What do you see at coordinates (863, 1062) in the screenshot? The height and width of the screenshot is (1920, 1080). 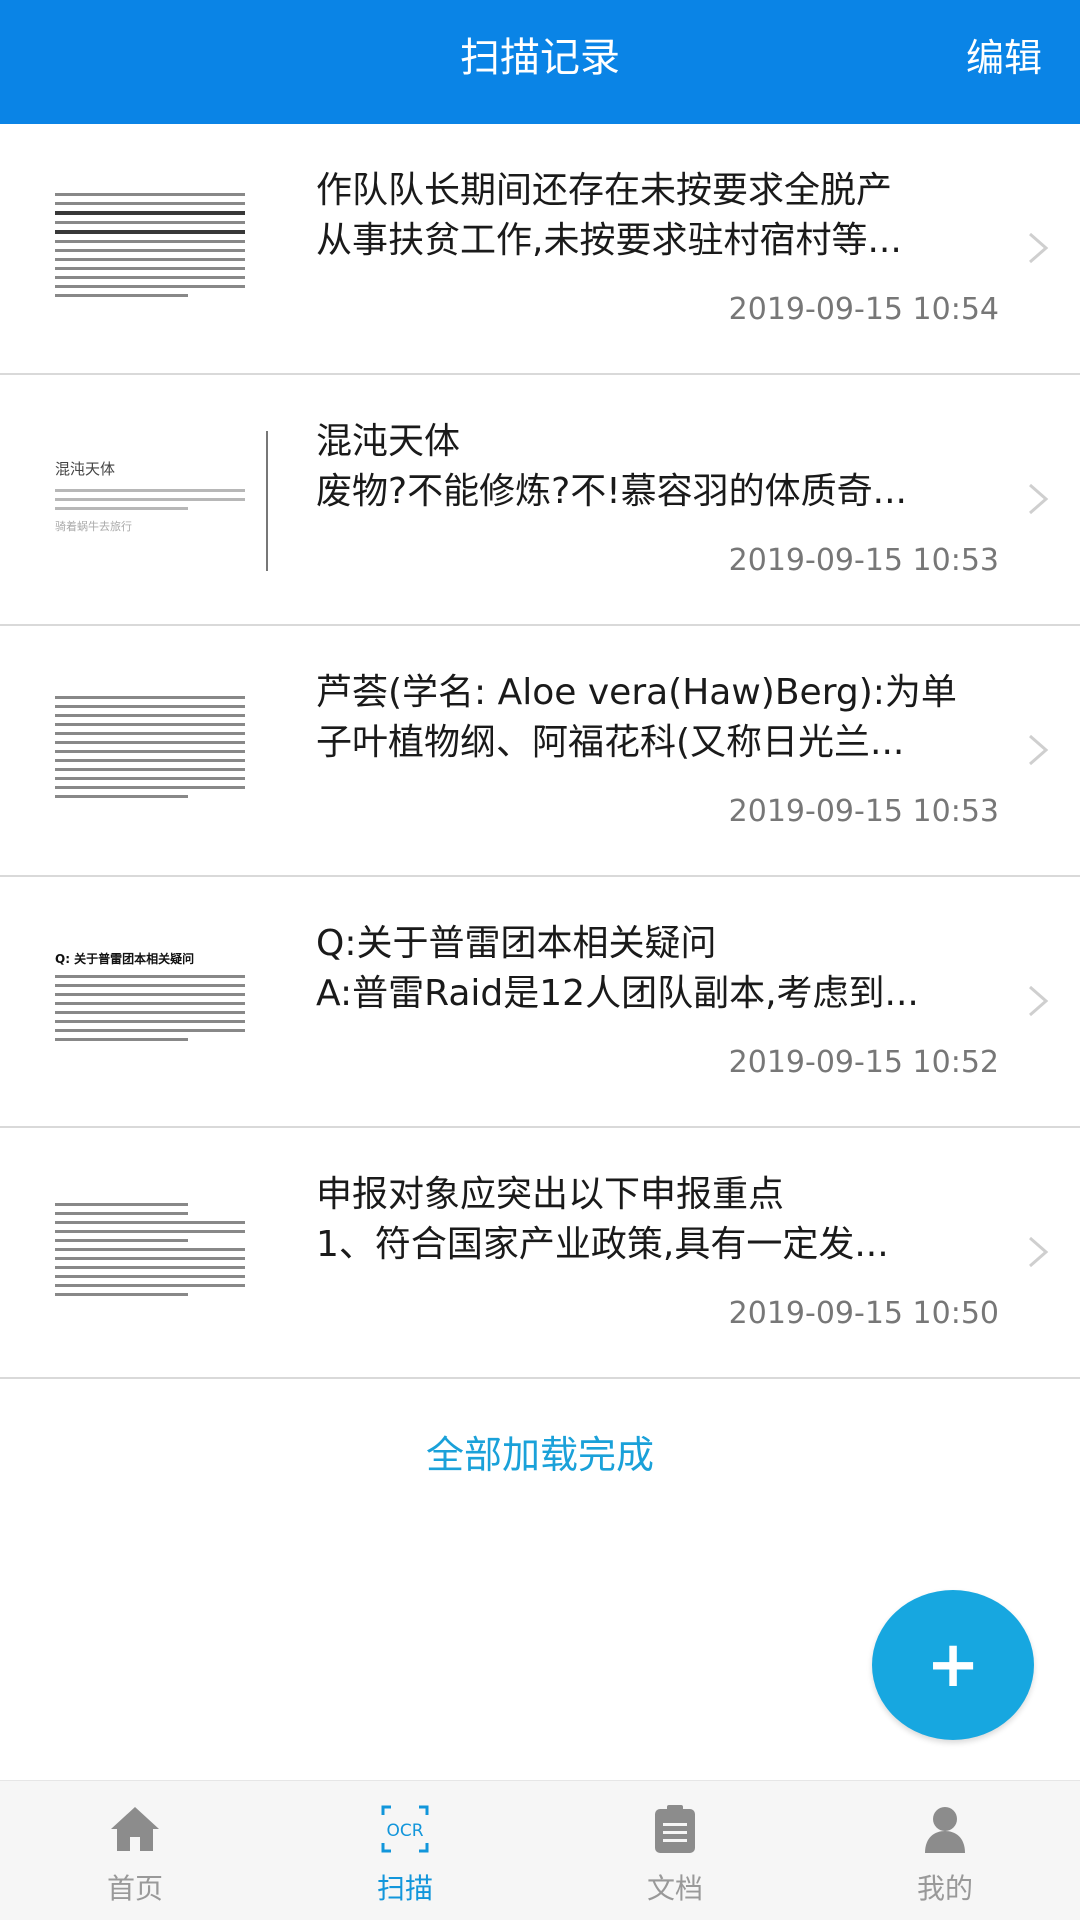 I see `record-timestamp: 2019-09-15 10:52` at bounding box center [863, 1062].